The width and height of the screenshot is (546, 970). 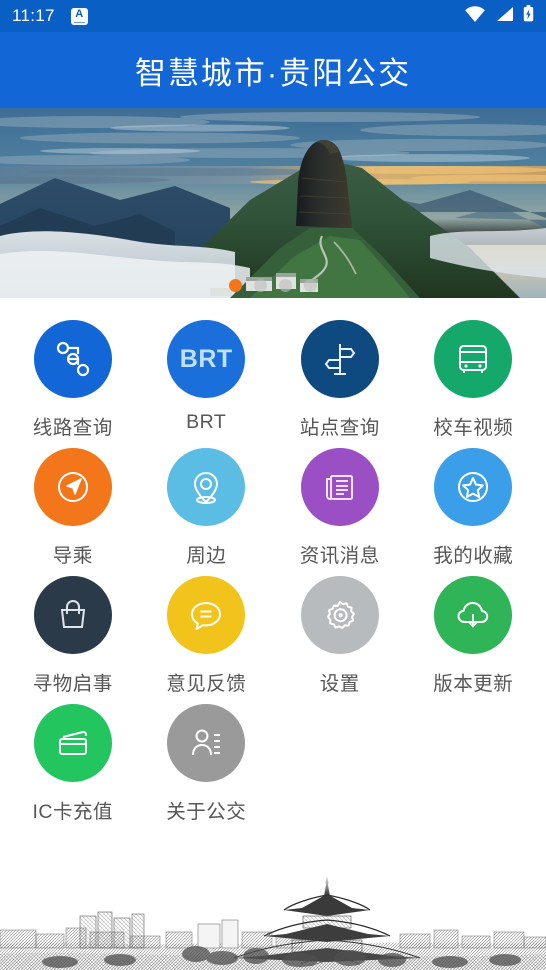 I want to click on carousel-pagination, so click(x=273, y=285).